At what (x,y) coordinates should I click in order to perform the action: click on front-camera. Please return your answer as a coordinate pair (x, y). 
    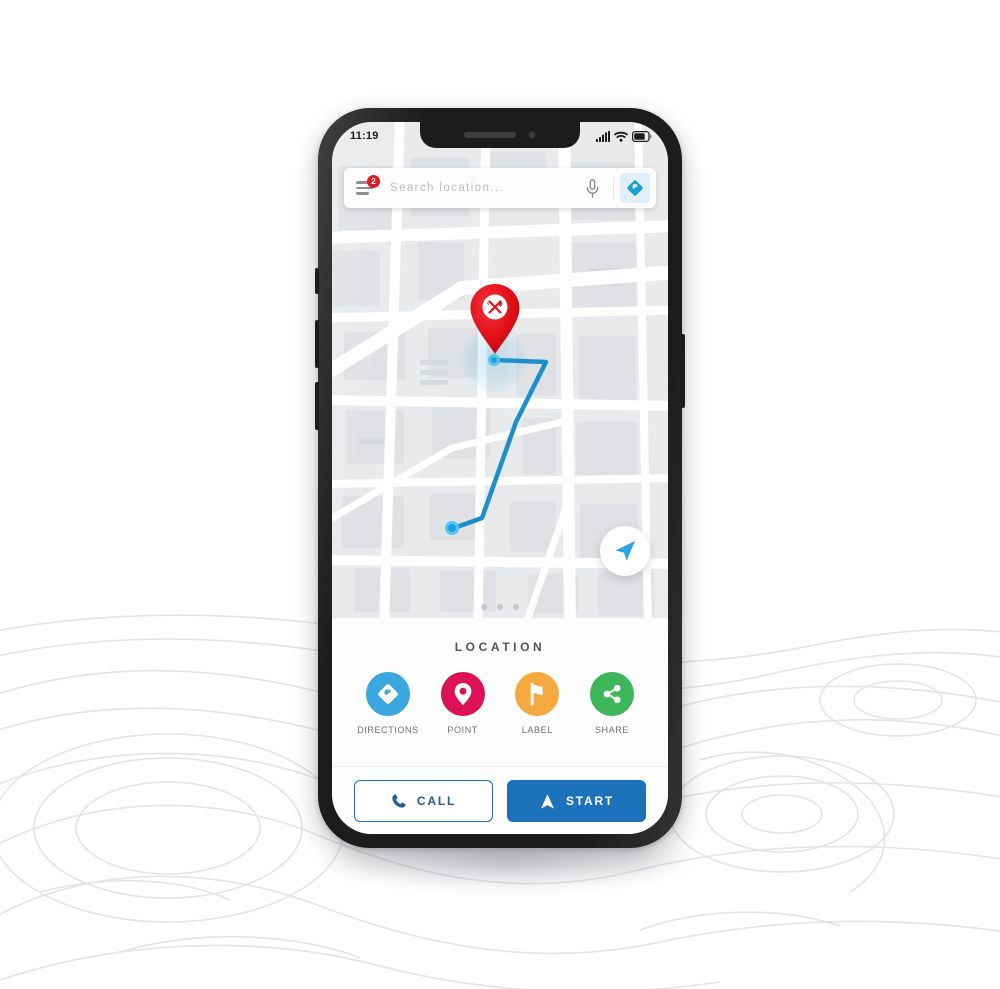
    Looking at the image, I should click on (532, 135).